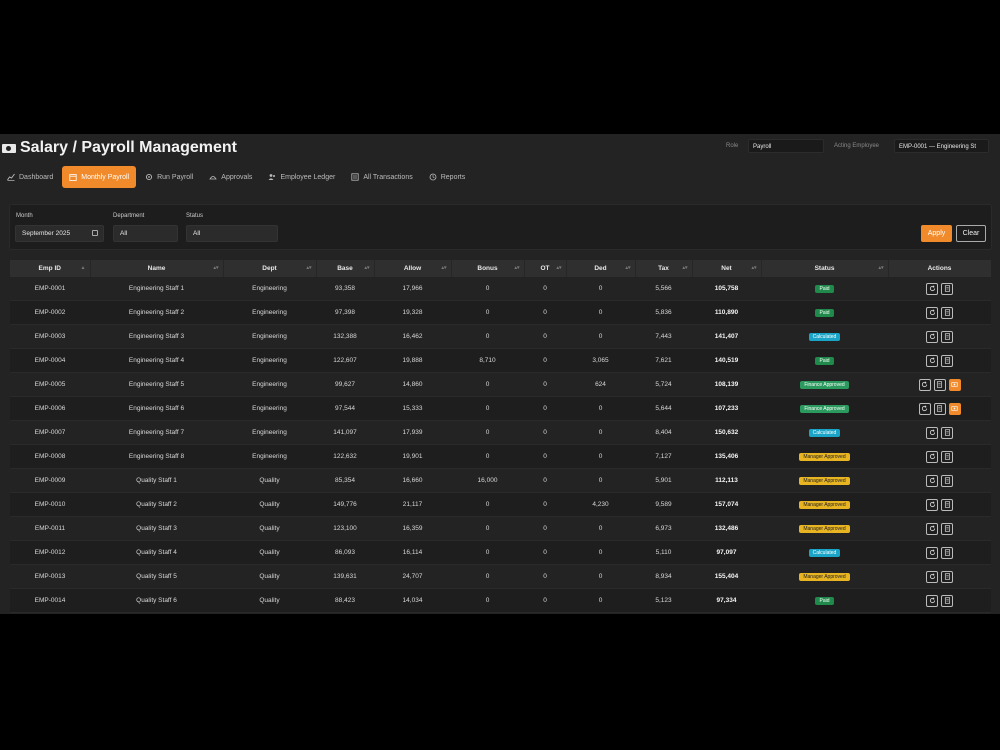 This screenshot has height=750, width=1000. Describe the element at coordinates (786, 146) in the screenshot. I see `role-select: Payroll` at that location.